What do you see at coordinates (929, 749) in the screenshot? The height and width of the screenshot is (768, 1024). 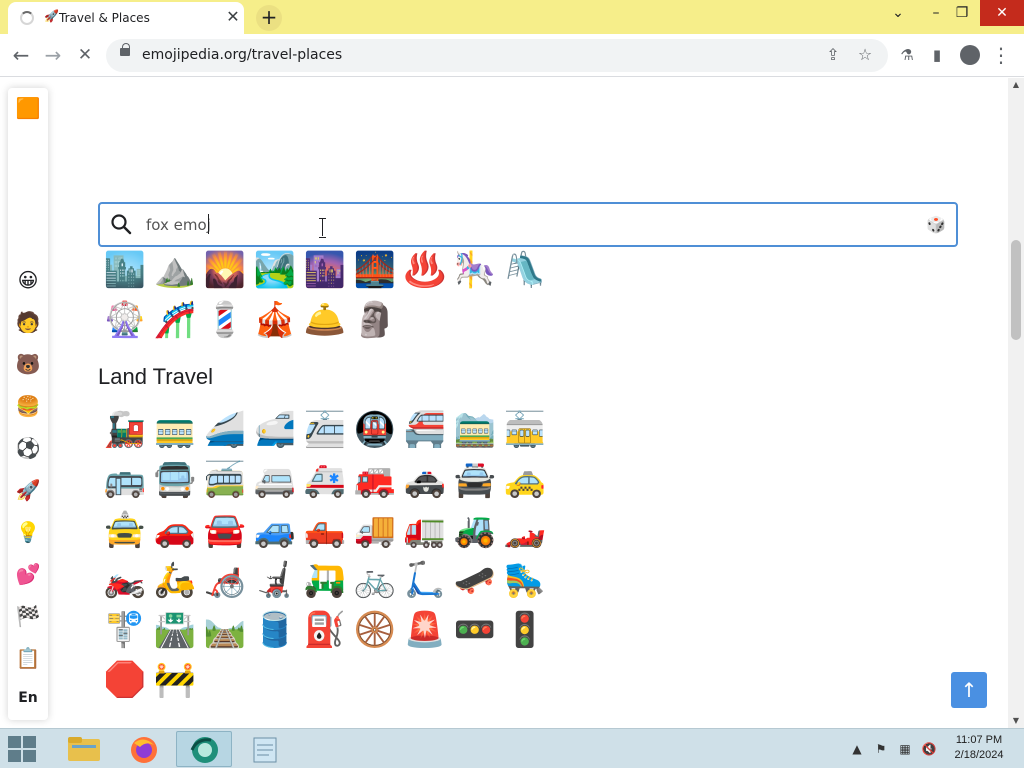 I see `volume-muted-icon: 🔇` at bounding box center [929, 749].